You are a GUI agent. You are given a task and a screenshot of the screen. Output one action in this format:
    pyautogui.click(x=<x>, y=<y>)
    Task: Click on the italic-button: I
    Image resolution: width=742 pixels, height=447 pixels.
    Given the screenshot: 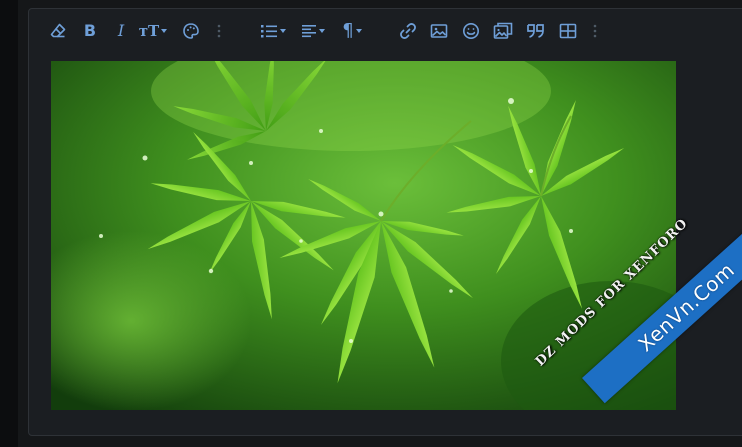 What is the action you would take?
    pyautogui.click(x=121, y=31)
    